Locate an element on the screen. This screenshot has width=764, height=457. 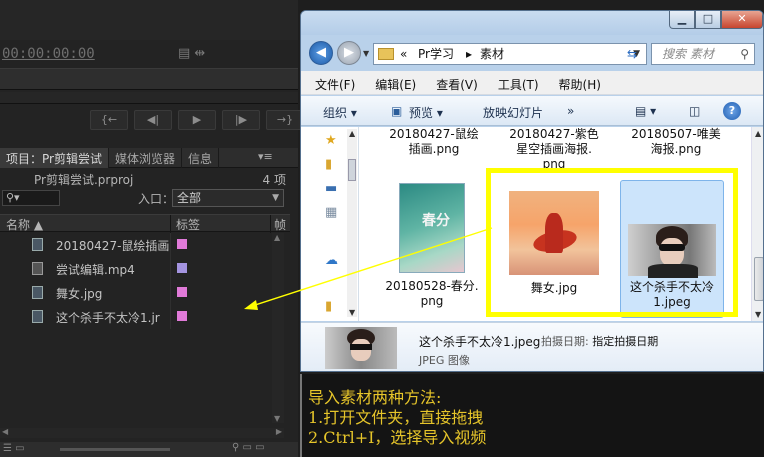
project-file-name: Pr剪辑尝试.prproj is located at coordinates (84, 180).